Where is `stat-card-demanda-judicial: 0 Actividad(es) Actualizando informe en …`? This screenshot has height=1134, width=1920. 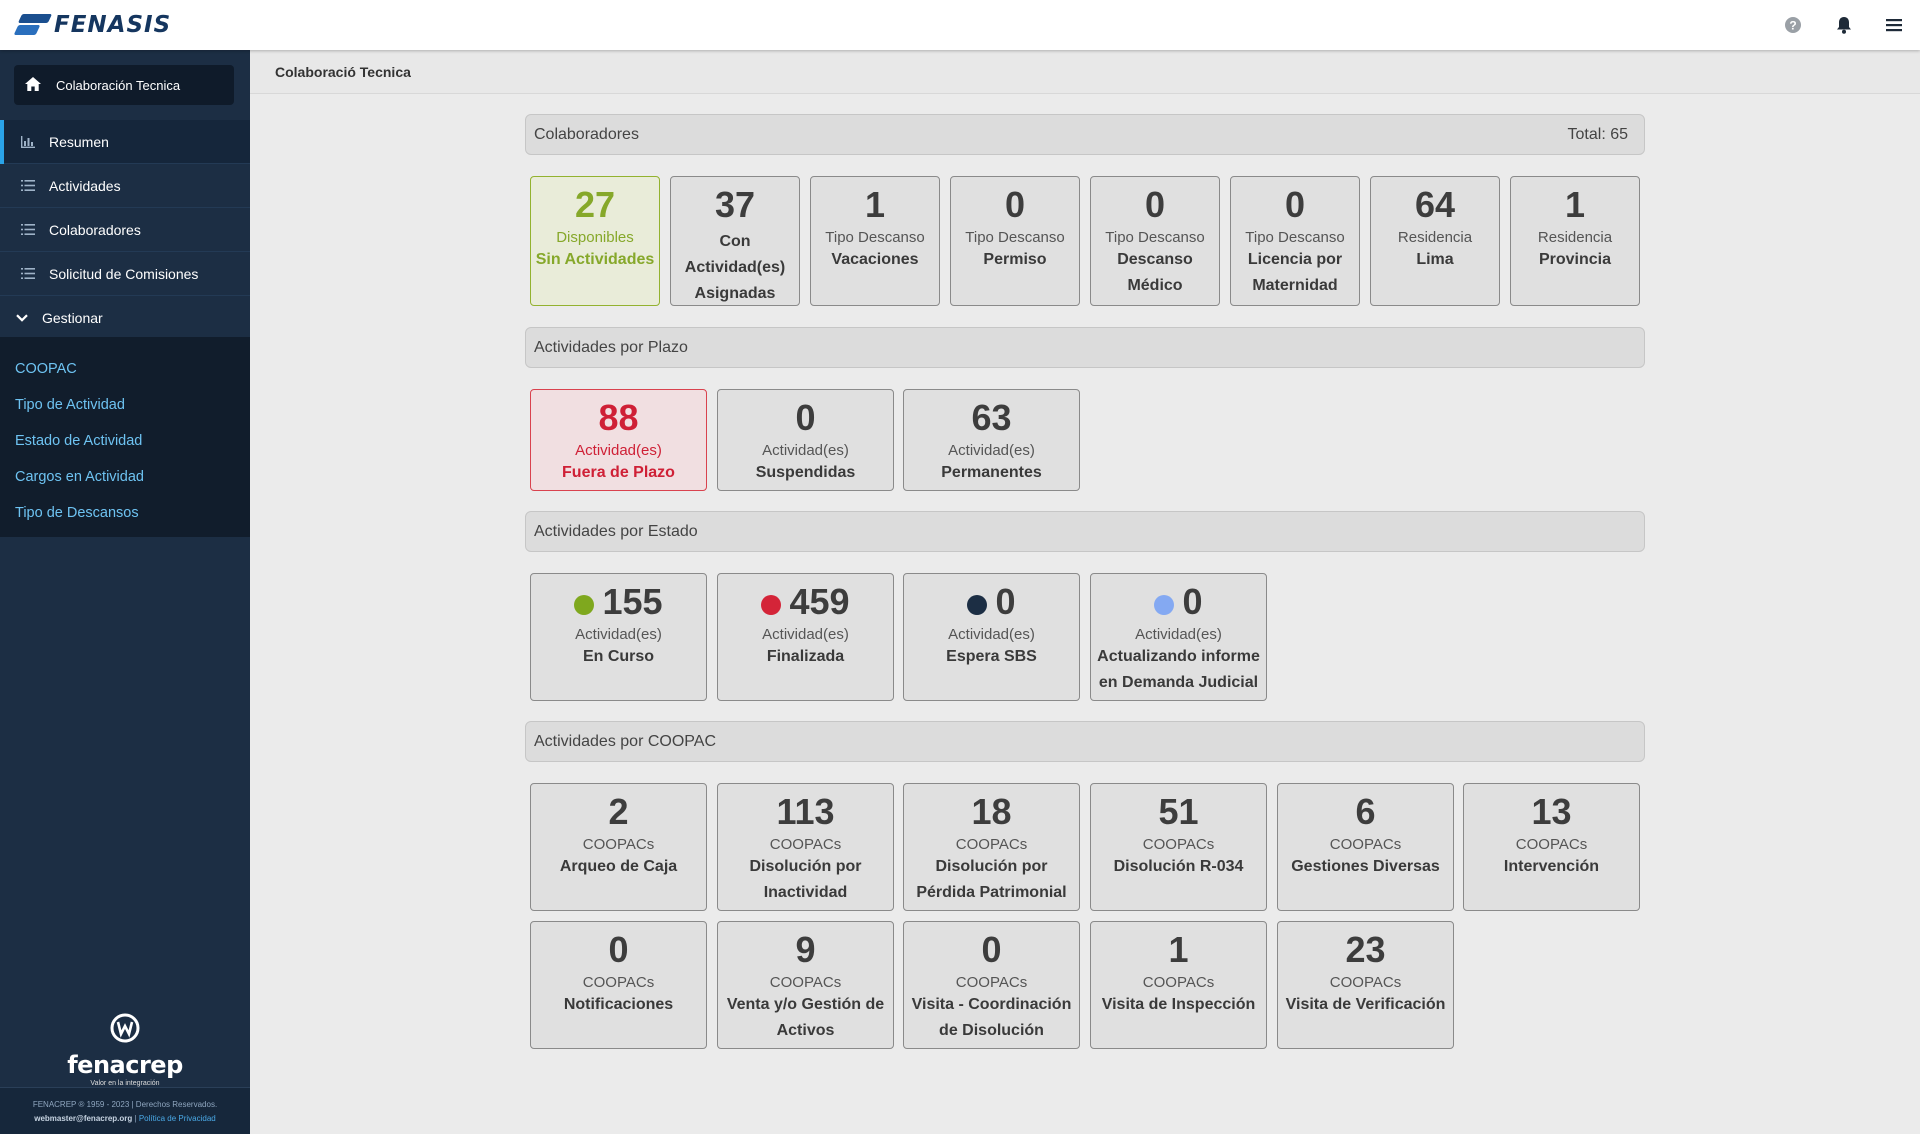 stat-card-demanda-judicial: 0 Actividad(es) Actualizando informe en … is located at coordinates (1178, 637).